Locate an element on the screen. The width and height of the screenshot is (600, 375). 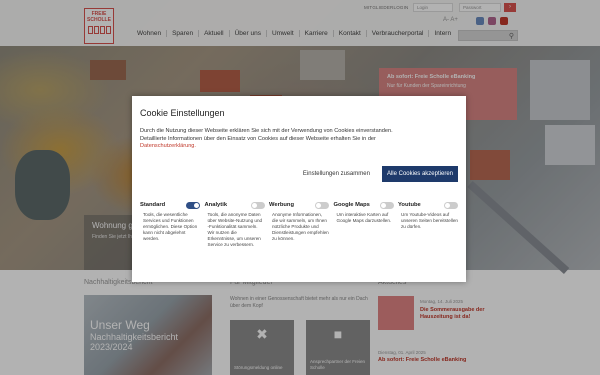
category-name: Standard is located at coordinates (153, 205).